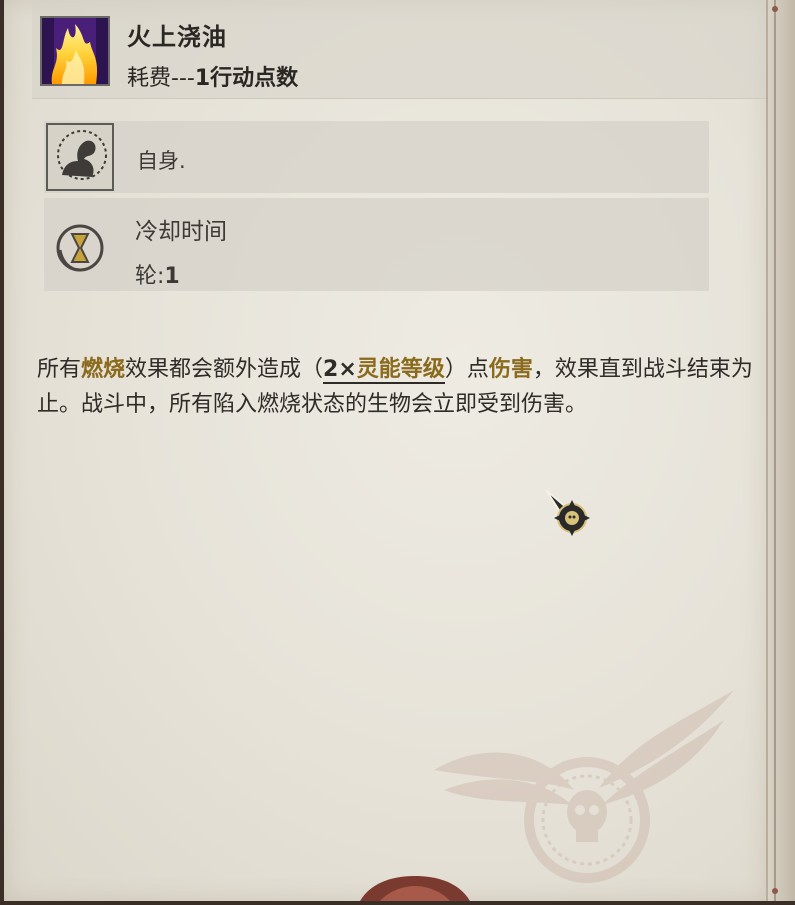 Image resolution: width=795 pixels, height=905 pixels. What do you see at coordinates (177, 37) in the screenshot?
I see `ability-title: 火上浇油` at bounding box center [177, 37].